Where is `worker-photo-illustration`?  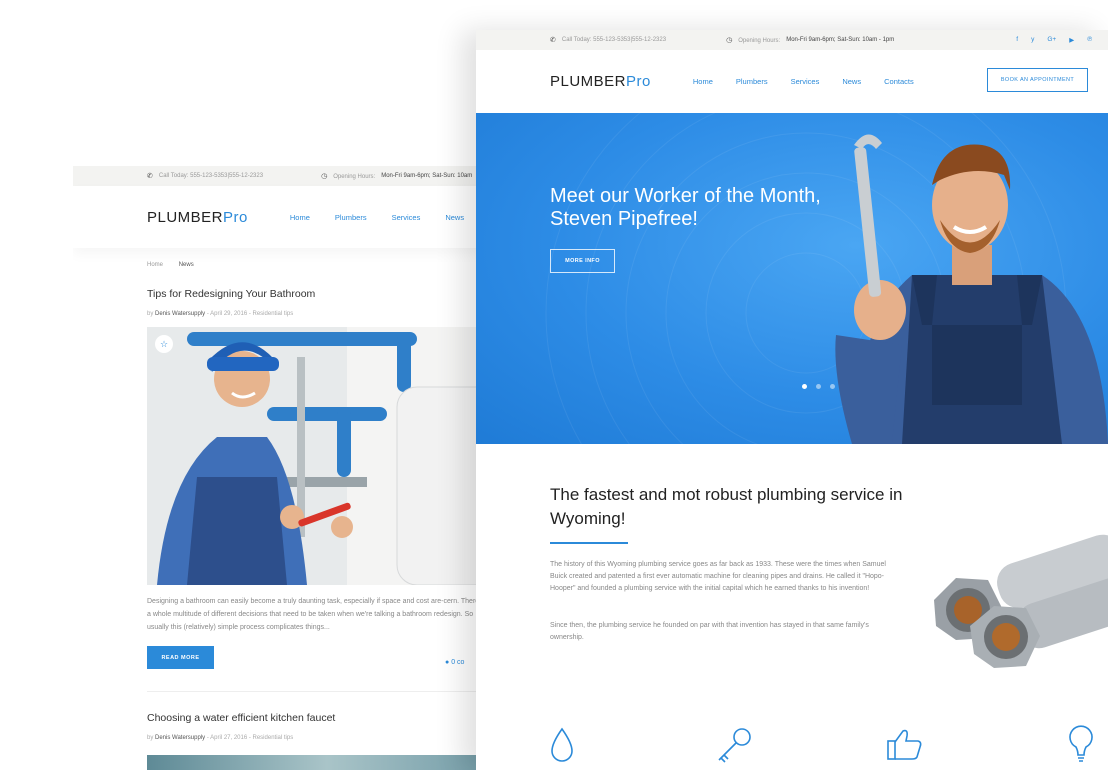
worker-photo-illustration is located at coordinates (971, 289).